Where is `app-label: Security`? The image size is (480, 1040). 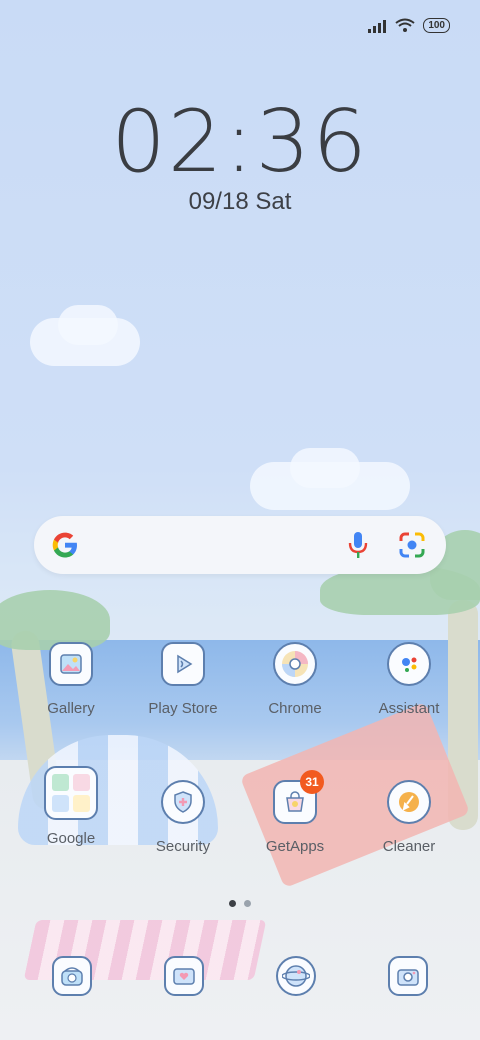
app-label: Security is located at coordinates (183, 846).